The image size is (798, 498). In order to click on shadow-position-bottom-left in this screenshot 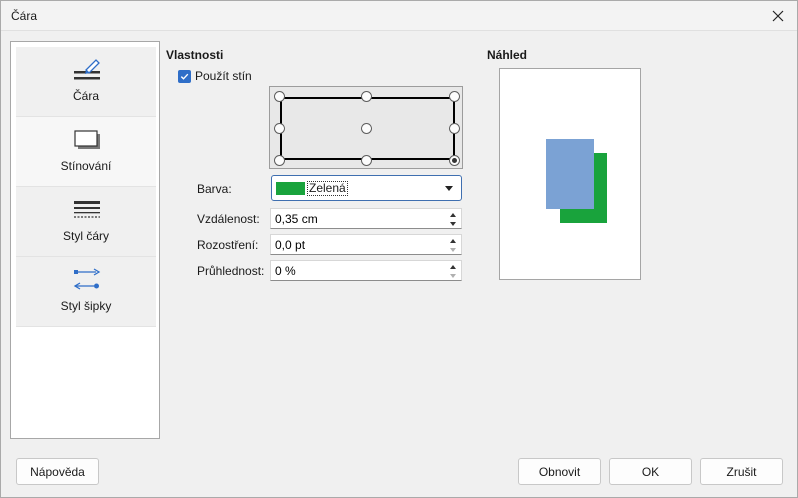, I will do `click(279, 160)`.